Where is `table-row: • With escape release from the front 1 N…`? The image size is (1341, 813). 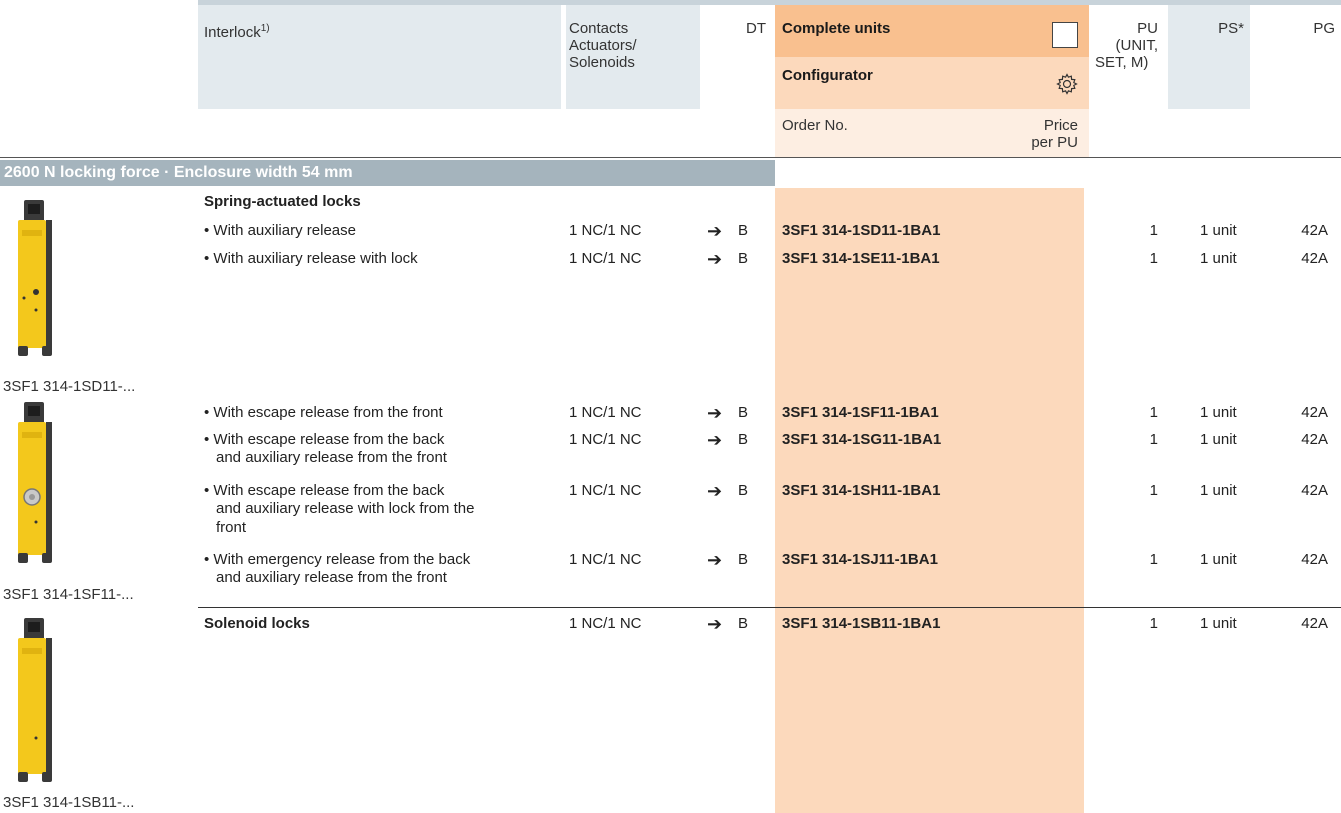 table-row: • With escape release from the front 1 N… is located at coordinates (670, 413).